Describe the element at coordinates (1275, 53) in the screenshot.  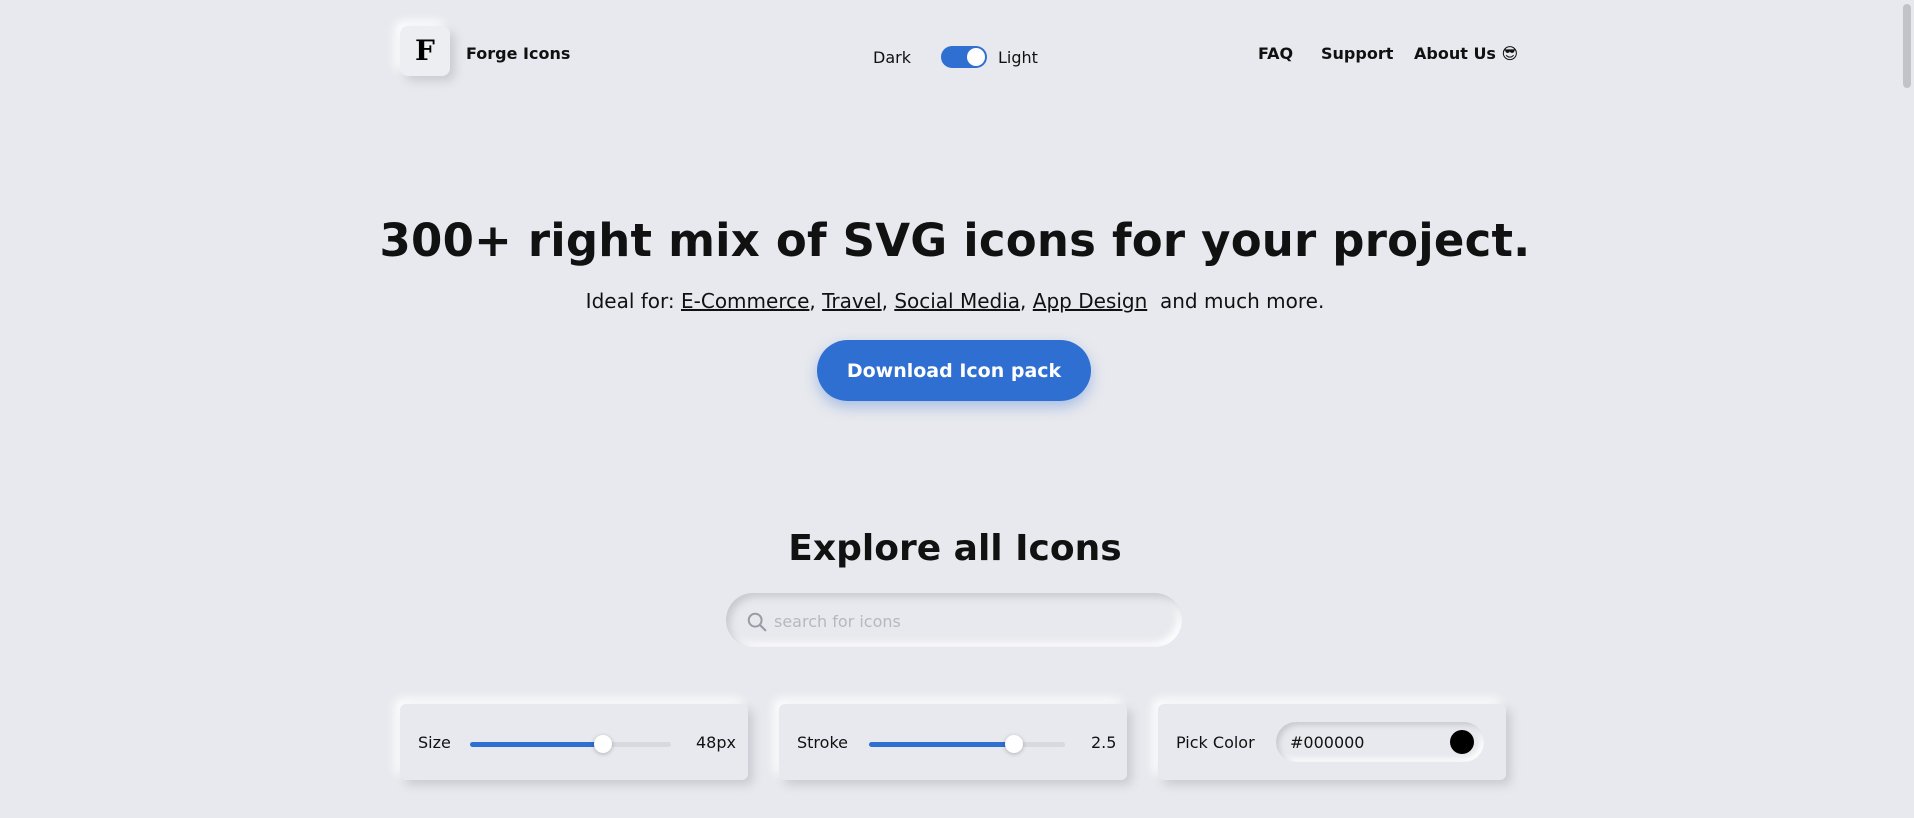
I see `nav-faq: FAQ` at that location.